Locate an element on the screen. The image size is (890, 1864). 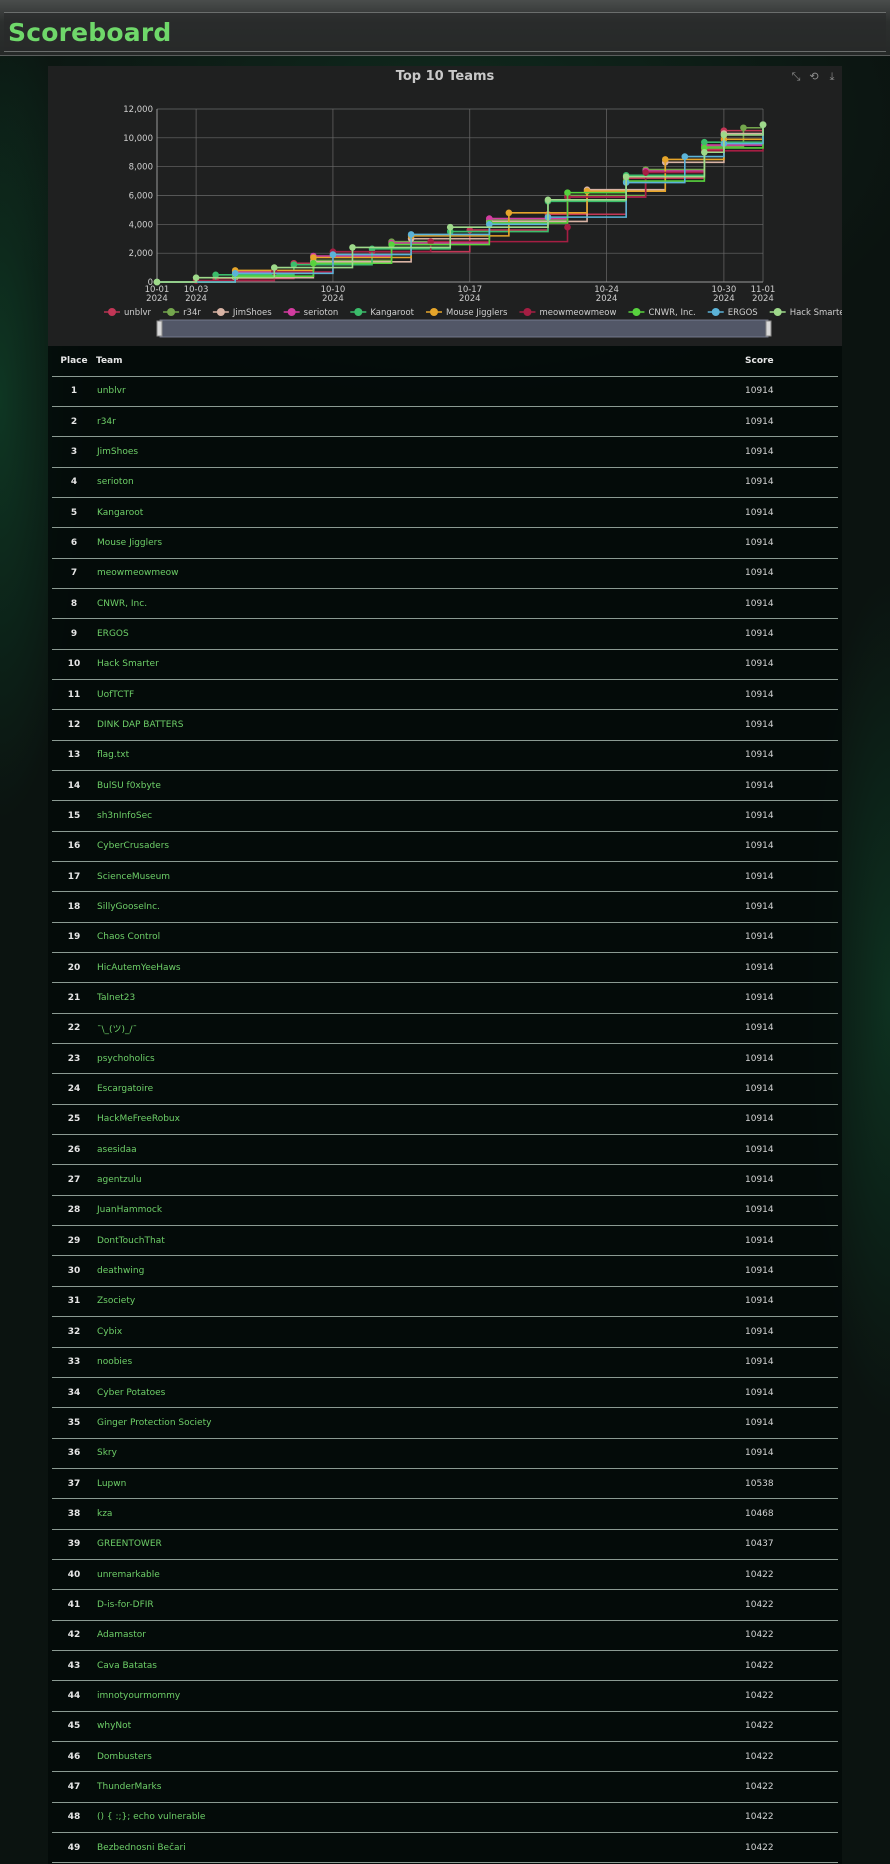
team-link: UofTCTF is located at coordinates (115, 695).